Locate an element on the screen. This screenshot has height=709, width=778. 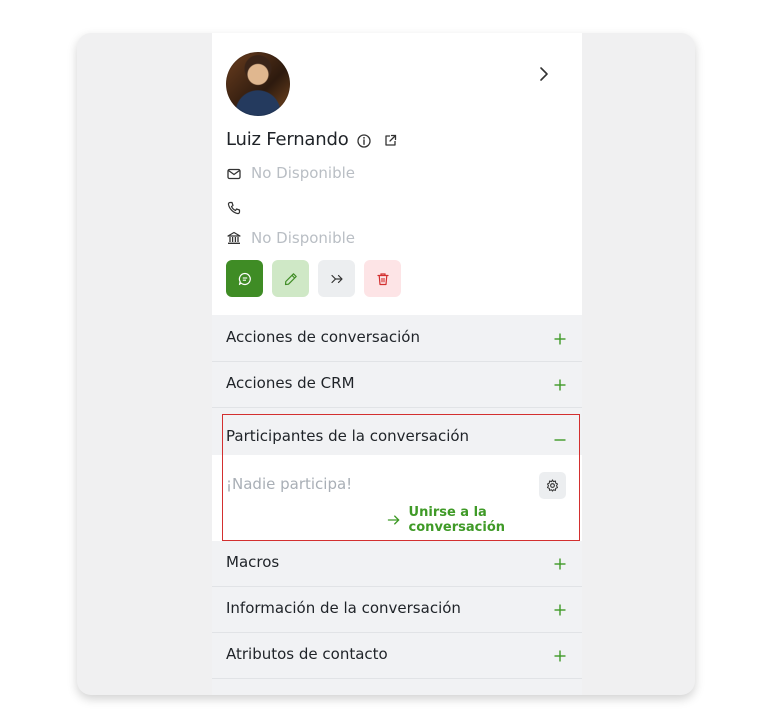
bank-icon is located at coordinates (234, 238).